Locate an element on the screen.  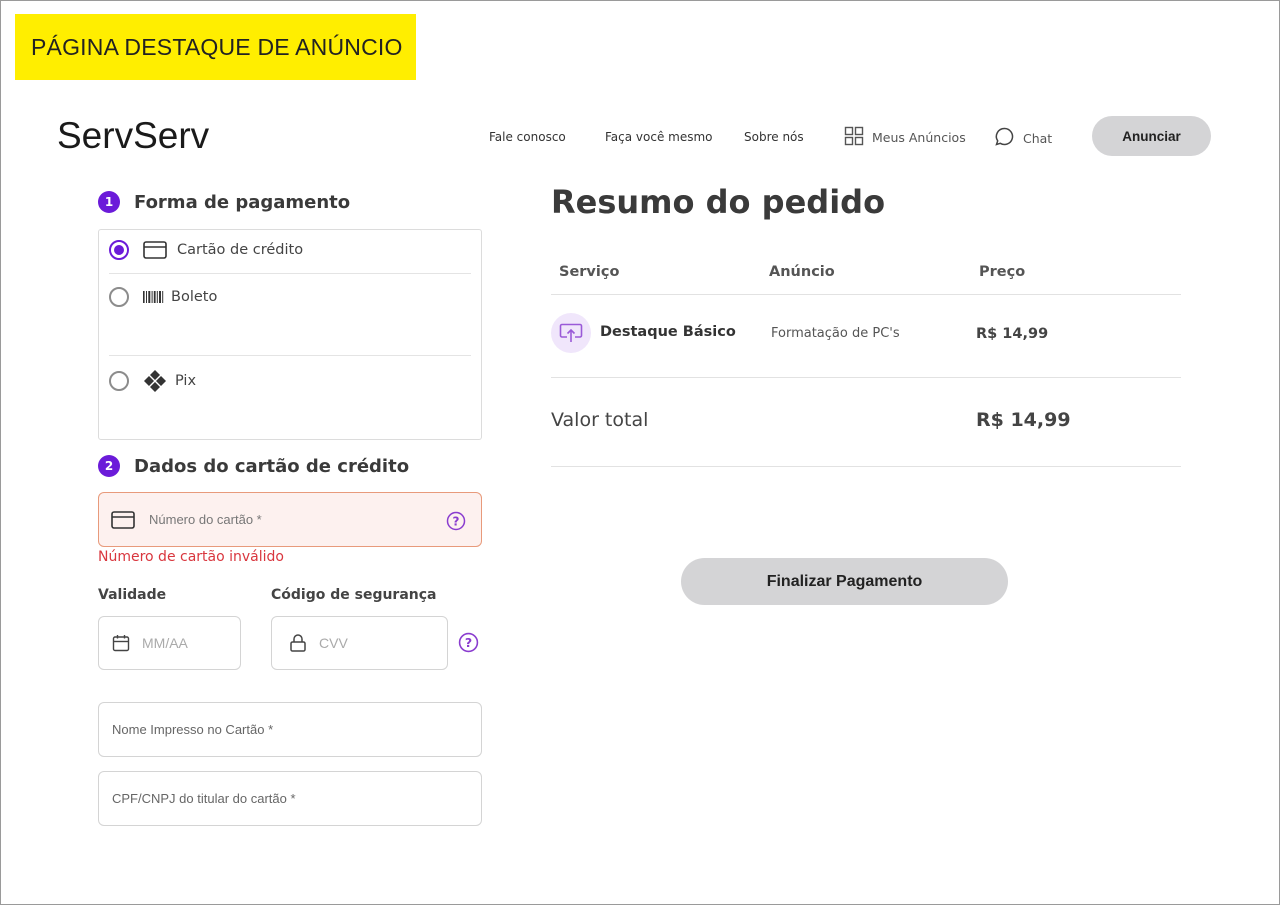
upload-highlight-icon is located at coordinates (571, 333).